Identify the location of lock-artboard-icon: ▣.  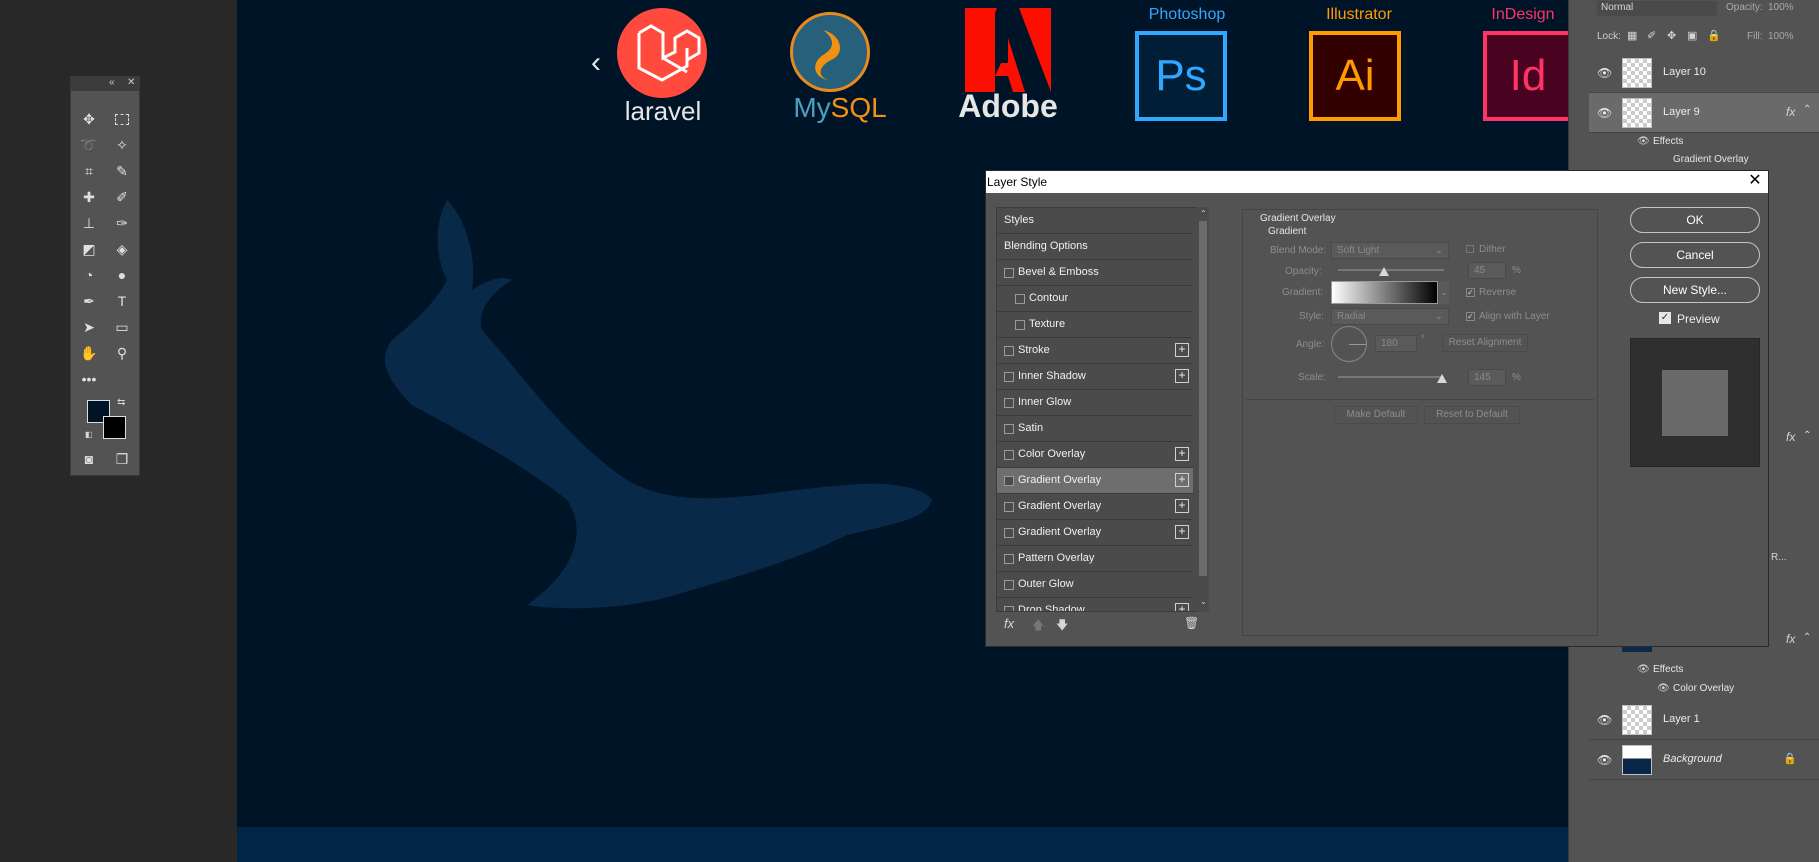
(1692, 35).